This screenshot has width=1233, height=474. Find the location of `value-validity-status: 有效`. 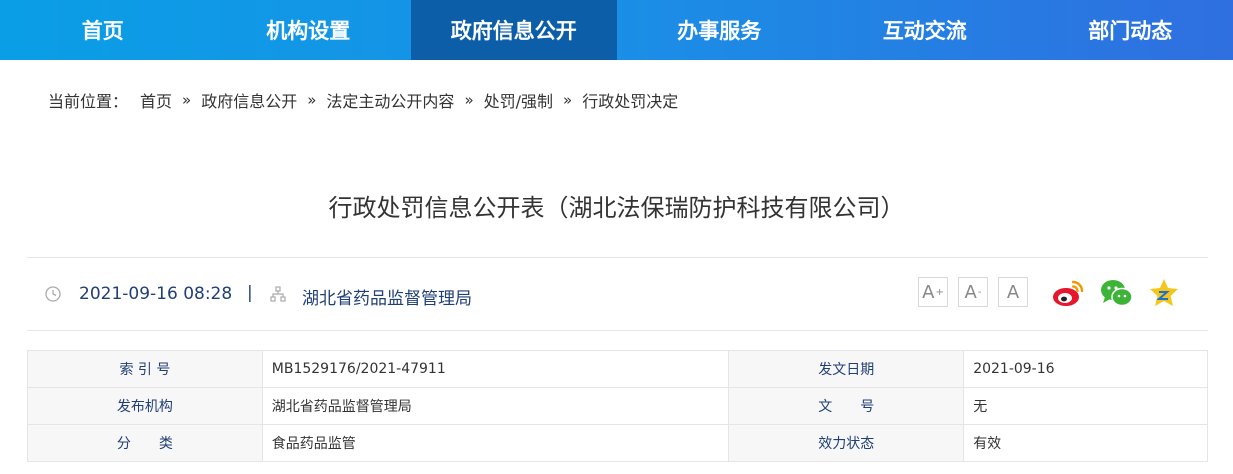

value-validity-status: 有效 is located at coordinates (1085, 443).